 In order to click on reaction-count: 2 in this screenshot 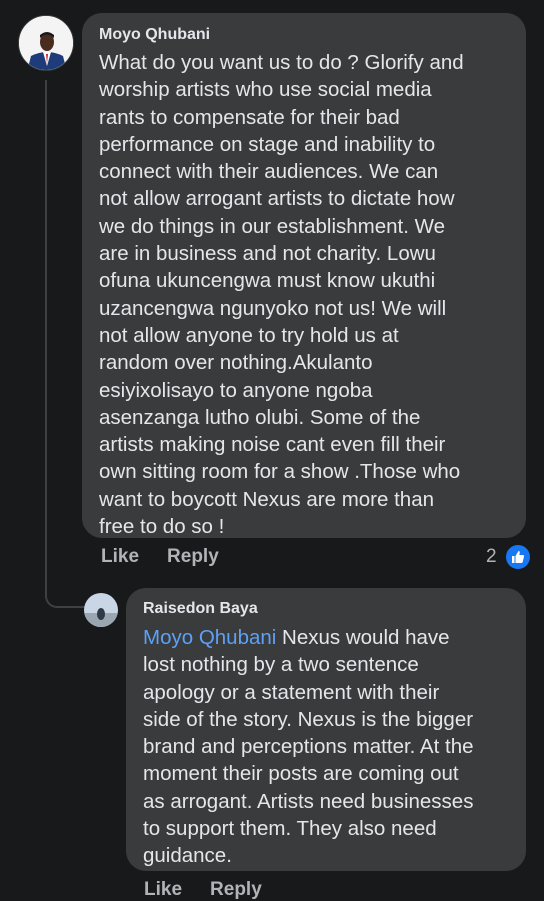, I will do `click(491, 557)`.